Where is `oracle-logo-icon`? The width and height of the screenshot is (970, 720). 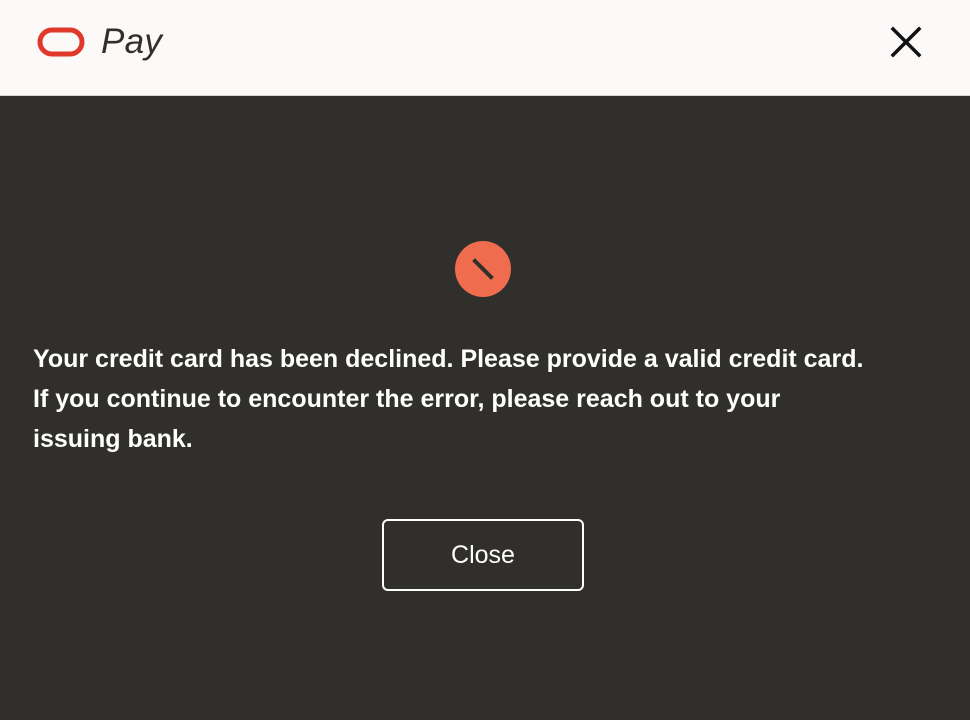
oracle-logo-icon is located at coordinates (61, 42).